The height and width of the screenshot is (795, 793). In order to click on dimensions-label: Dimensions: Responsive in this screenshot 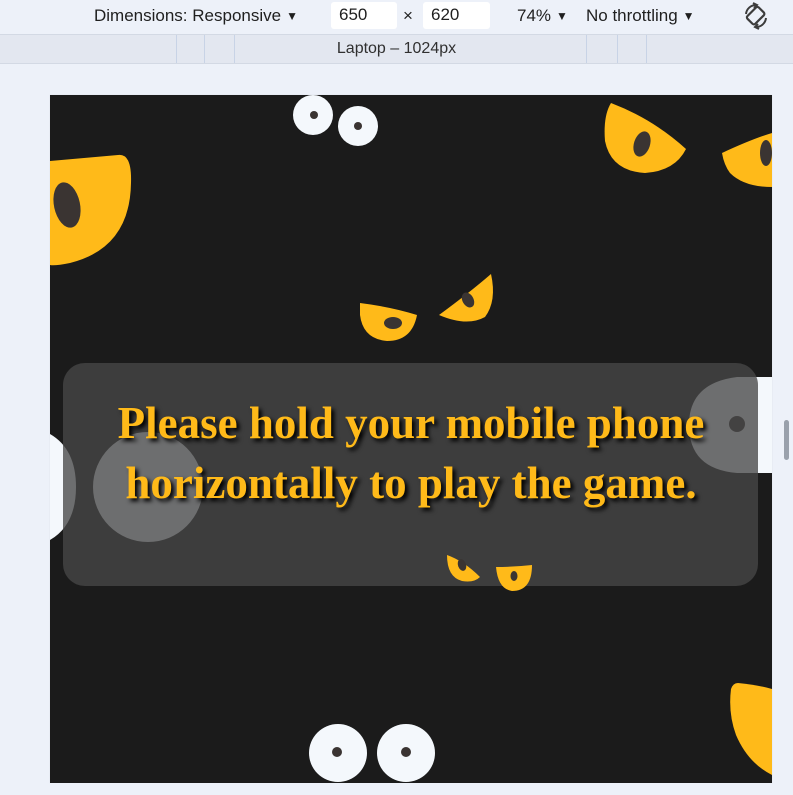, I will do `click(188, 15)`.